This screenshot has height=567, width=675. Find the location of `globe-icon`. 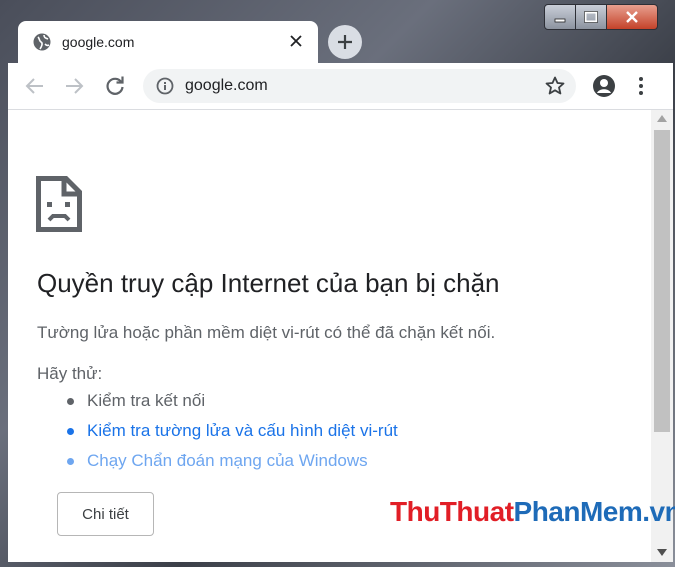

globe-icon is located at coordinates (42, 44).